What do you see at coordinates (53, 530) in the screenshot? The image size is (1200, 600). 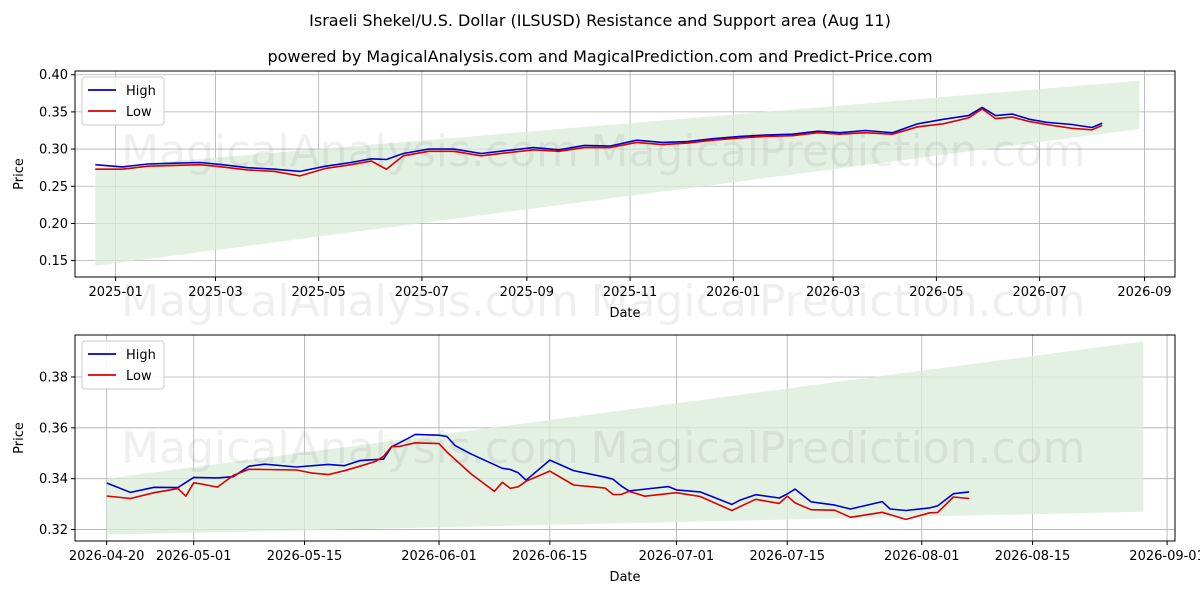 I see `y-tick-label: 0.32` at bounding box center [53, 530].